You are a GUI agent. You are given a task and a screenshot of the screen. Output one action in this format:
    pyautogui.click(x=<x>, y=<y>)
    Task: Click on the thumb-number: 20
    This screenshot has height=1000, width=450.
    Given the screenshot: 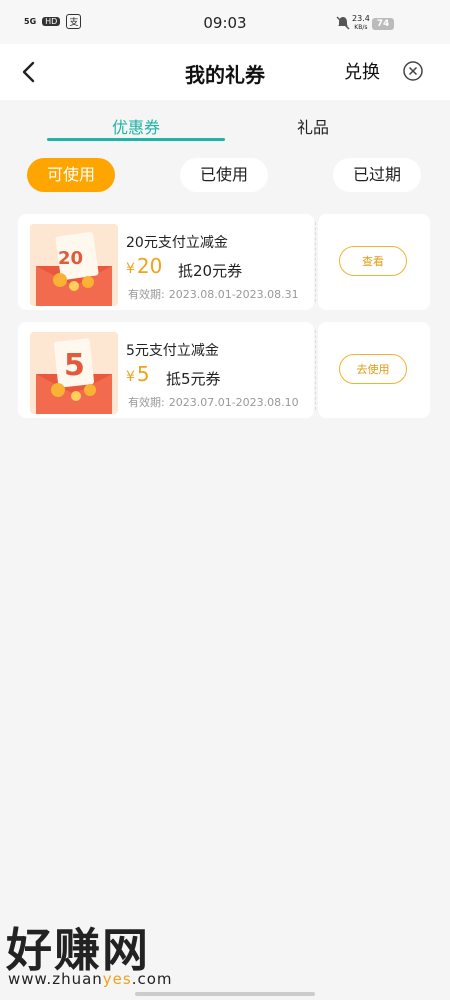 What is the action you would take?
    pyautogui.click(x=71, y=258)
    